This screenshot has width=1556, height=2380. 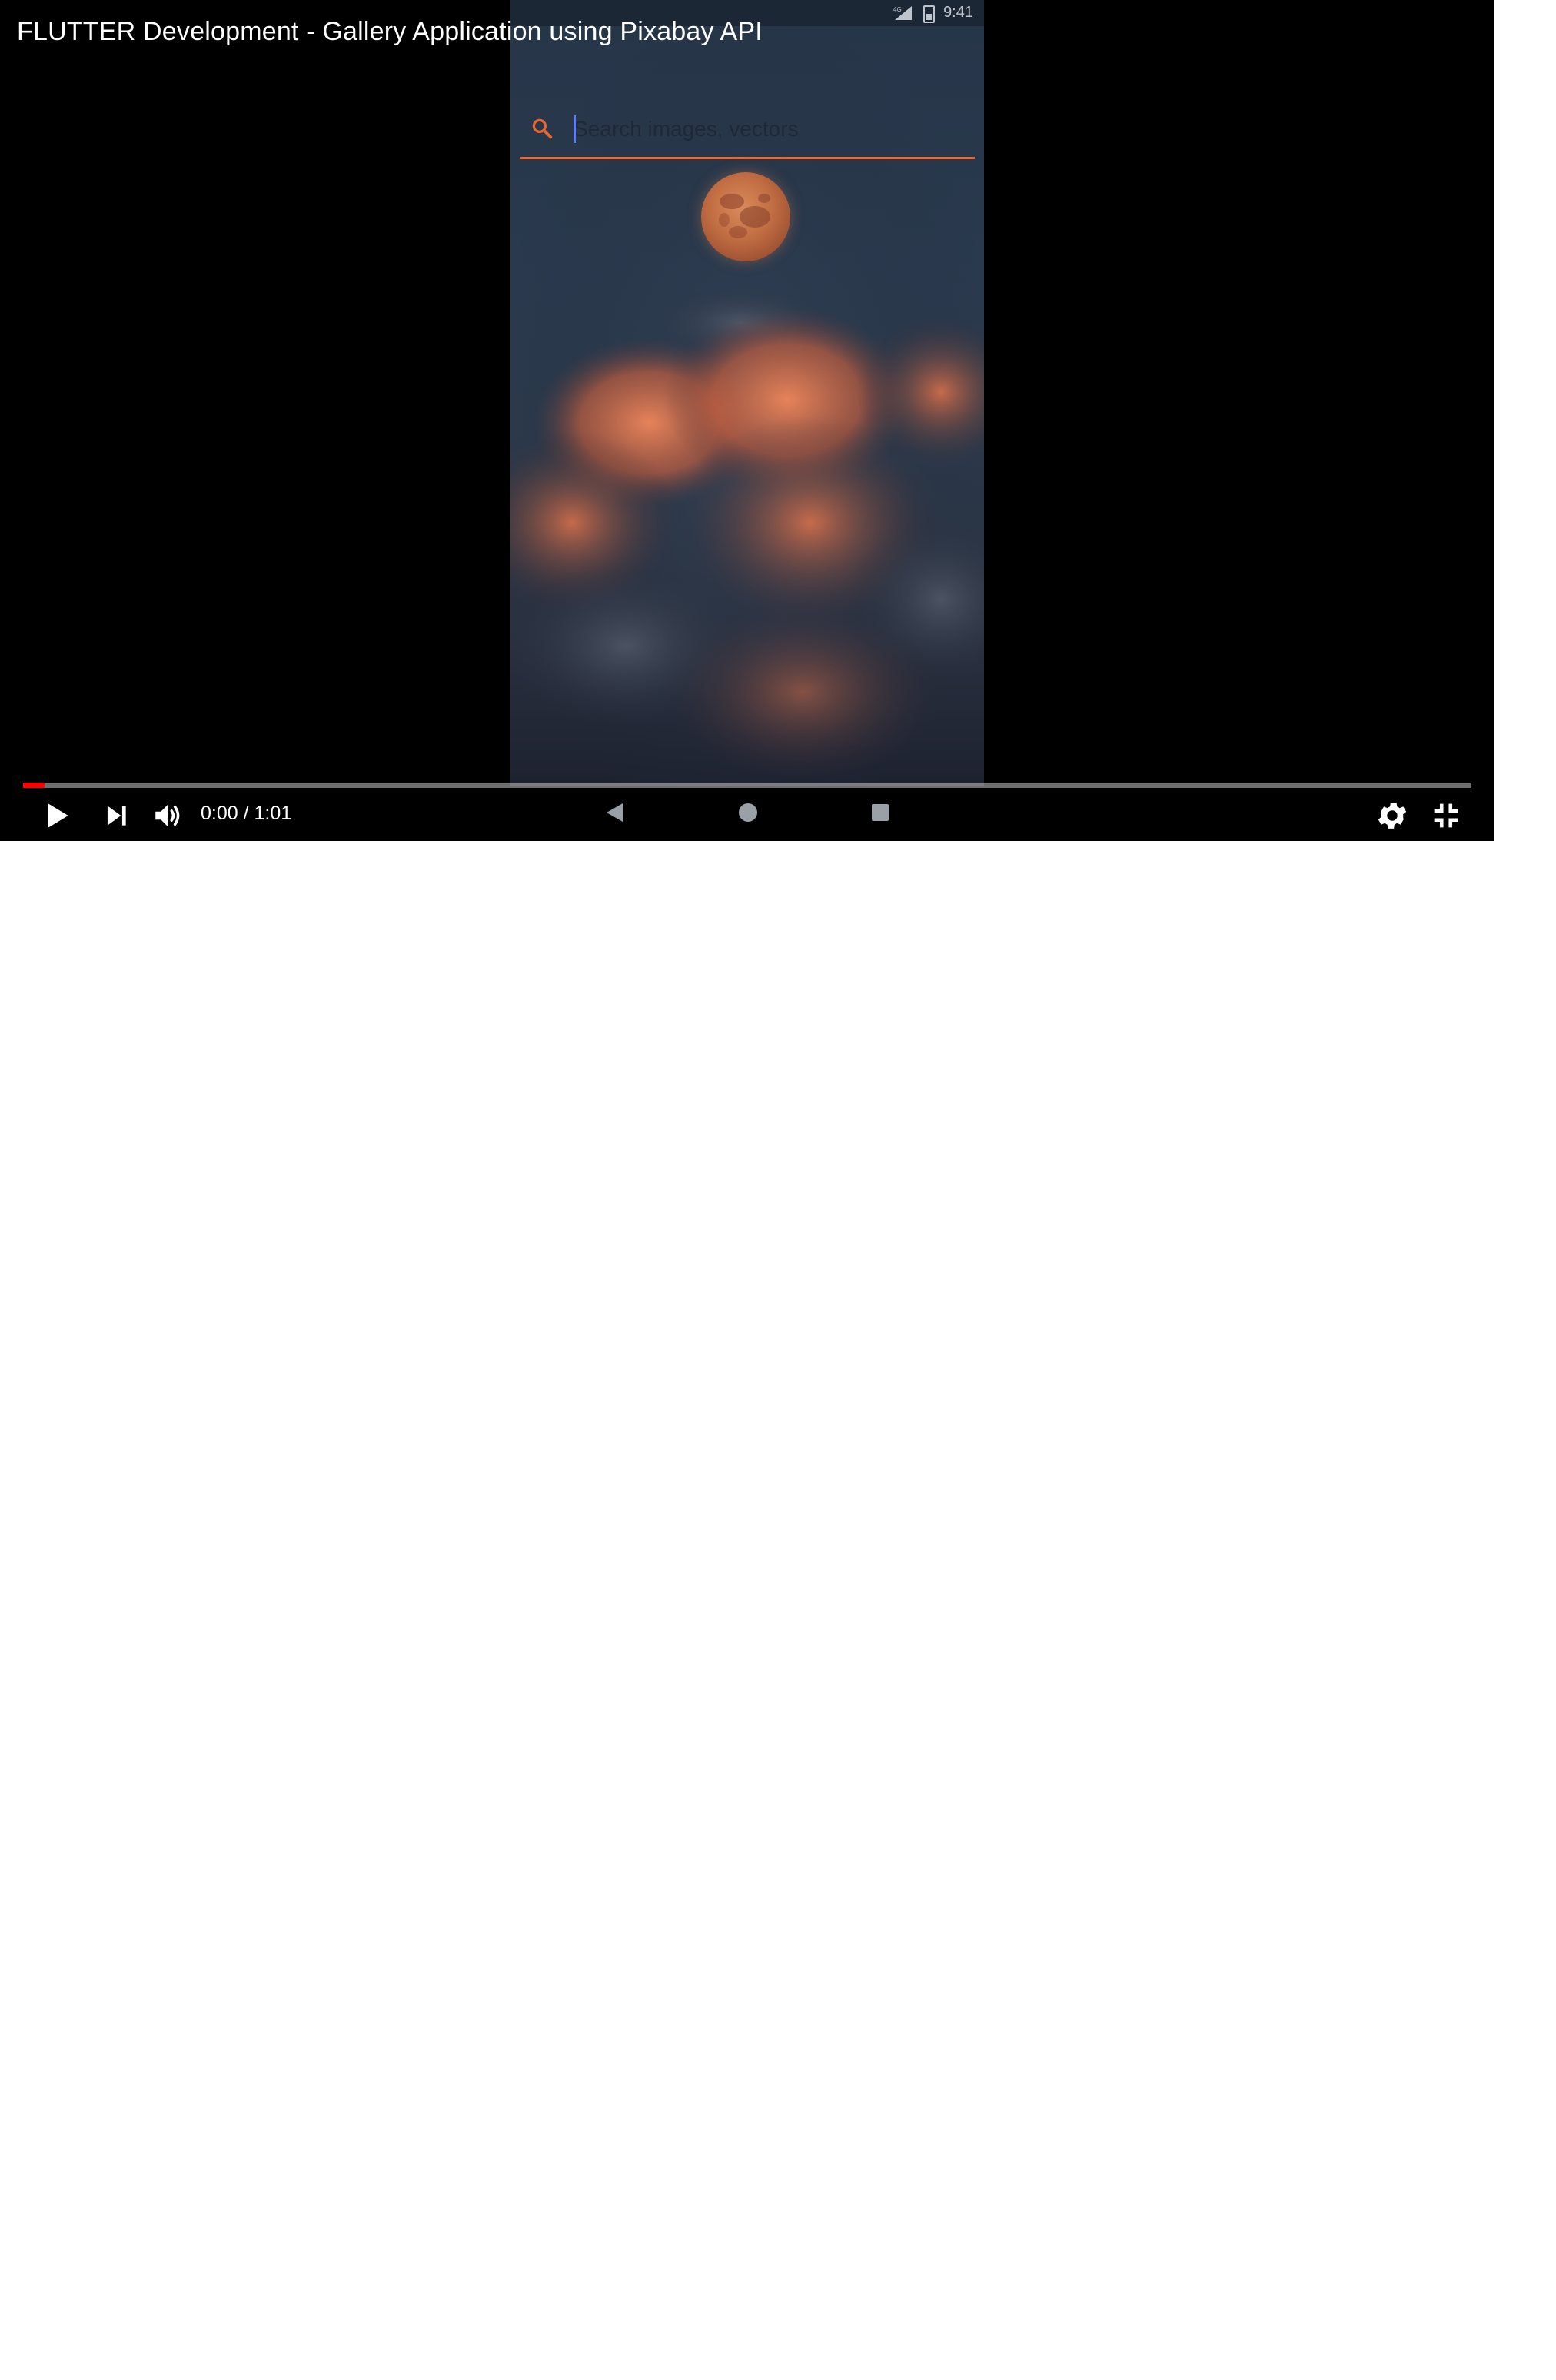 I want to click on play-icon, so click(x=56, y=815).